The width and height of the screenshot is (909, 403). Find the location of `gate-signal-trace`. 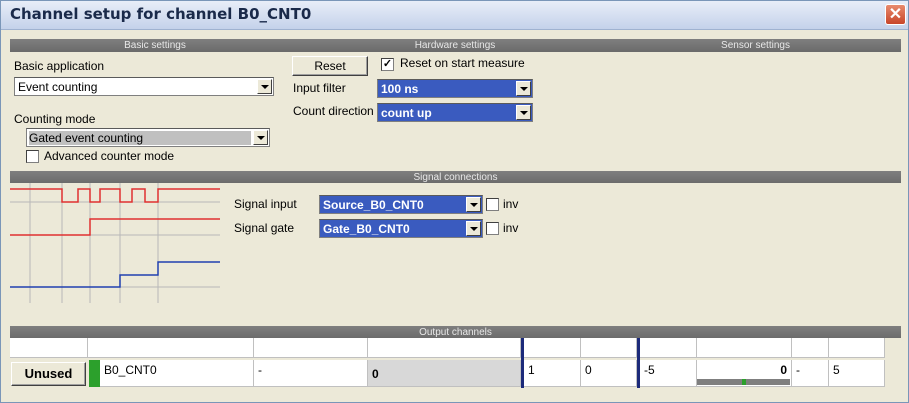

gate-signal-trace is located at coordinates (115, 227).